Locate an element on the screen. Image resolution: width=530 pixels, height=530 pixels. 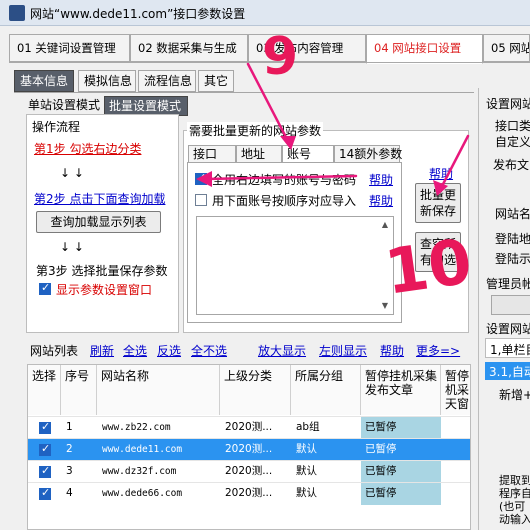
annotation-arrow-to-save is located at coordinates (454, 163).